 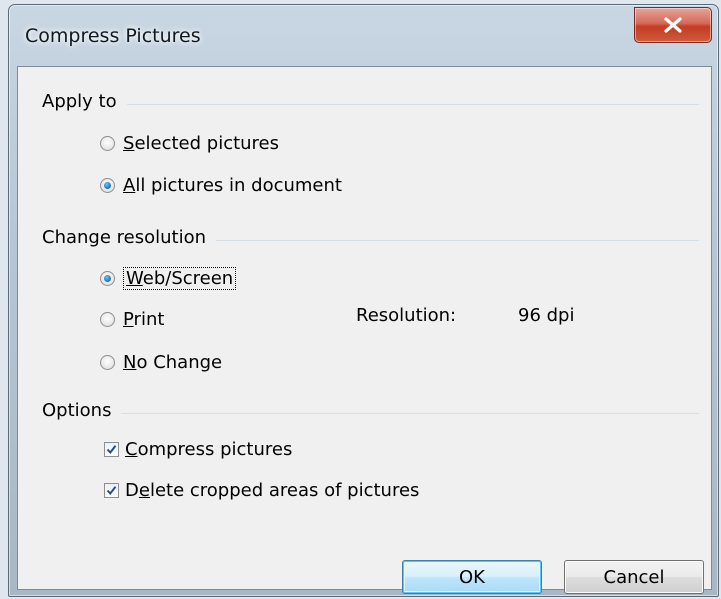 What do you see at coordinates (173, 362) in the screenshot?
I see `radio-label-no-change: No Change` at bounding box center [173, 362].